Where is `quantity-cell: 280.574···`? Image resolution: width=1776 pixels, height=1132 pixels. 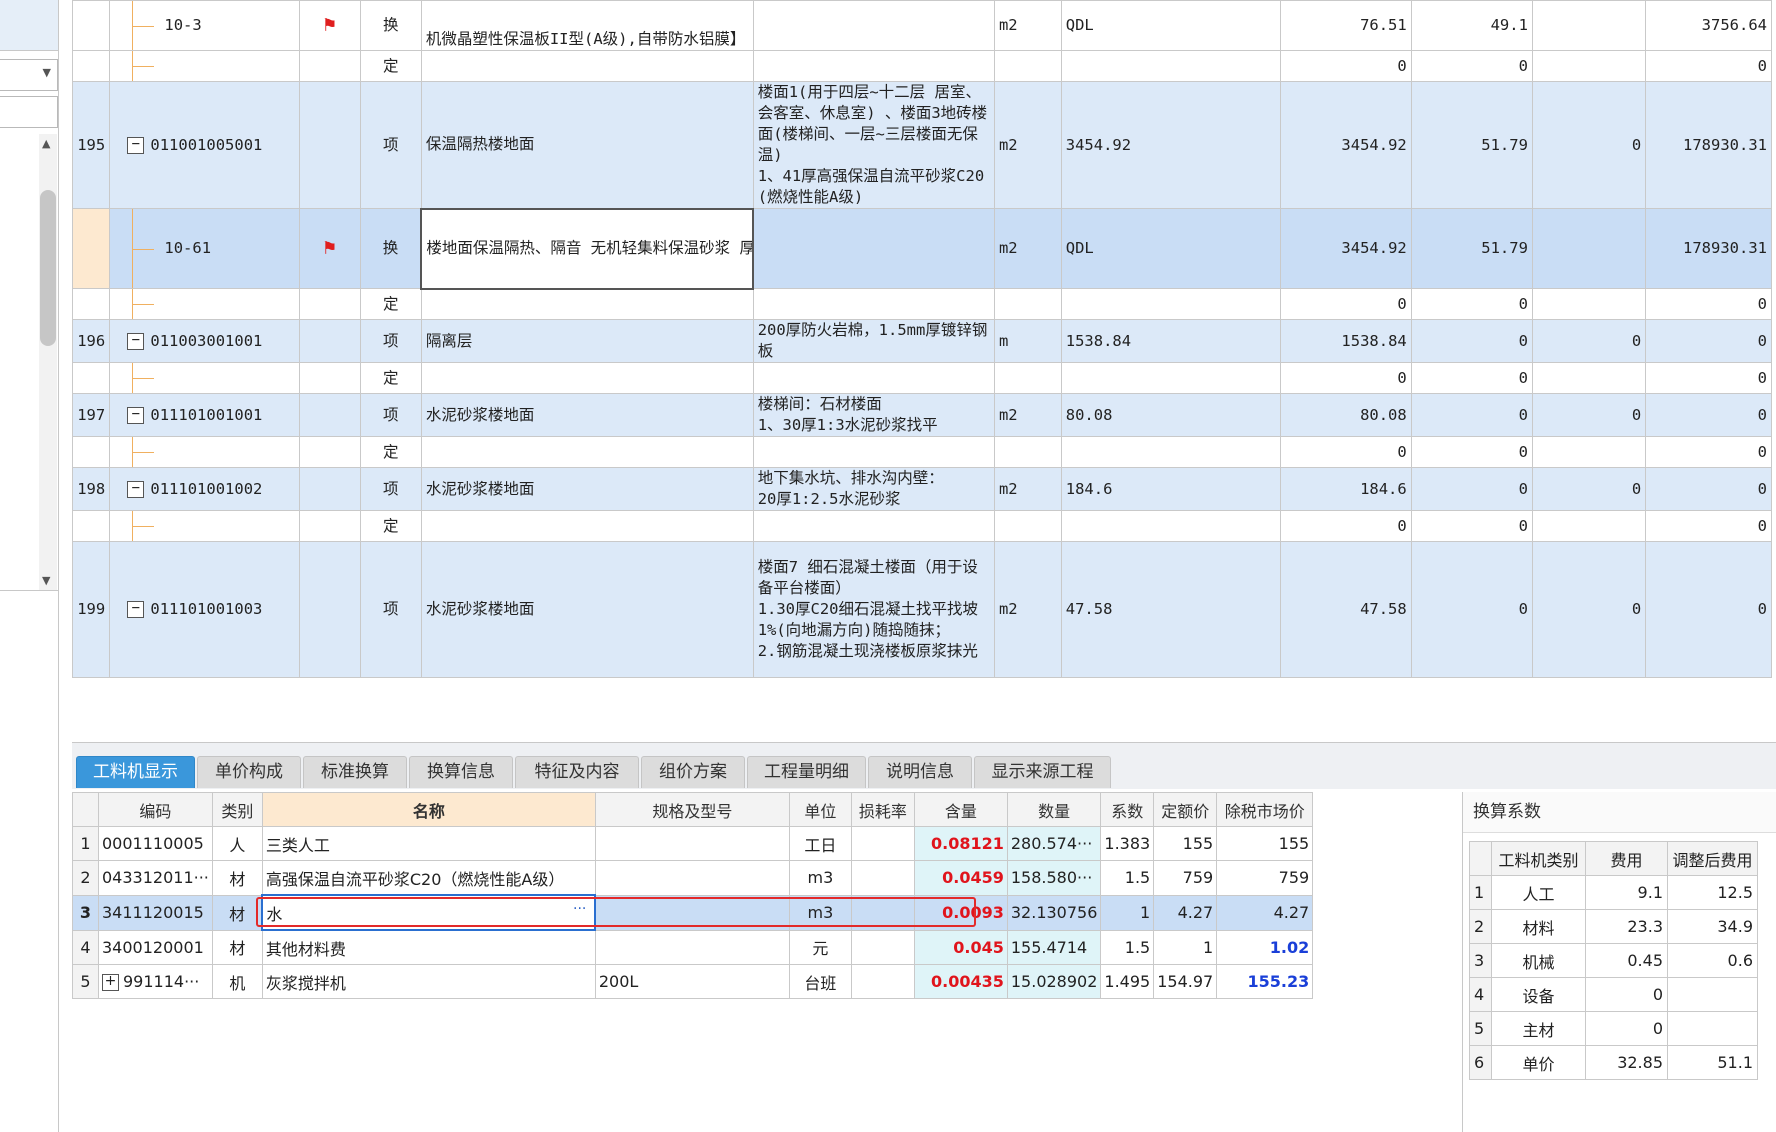
quantity-cell: 280.574··· is located at coordinates (1054, 843).